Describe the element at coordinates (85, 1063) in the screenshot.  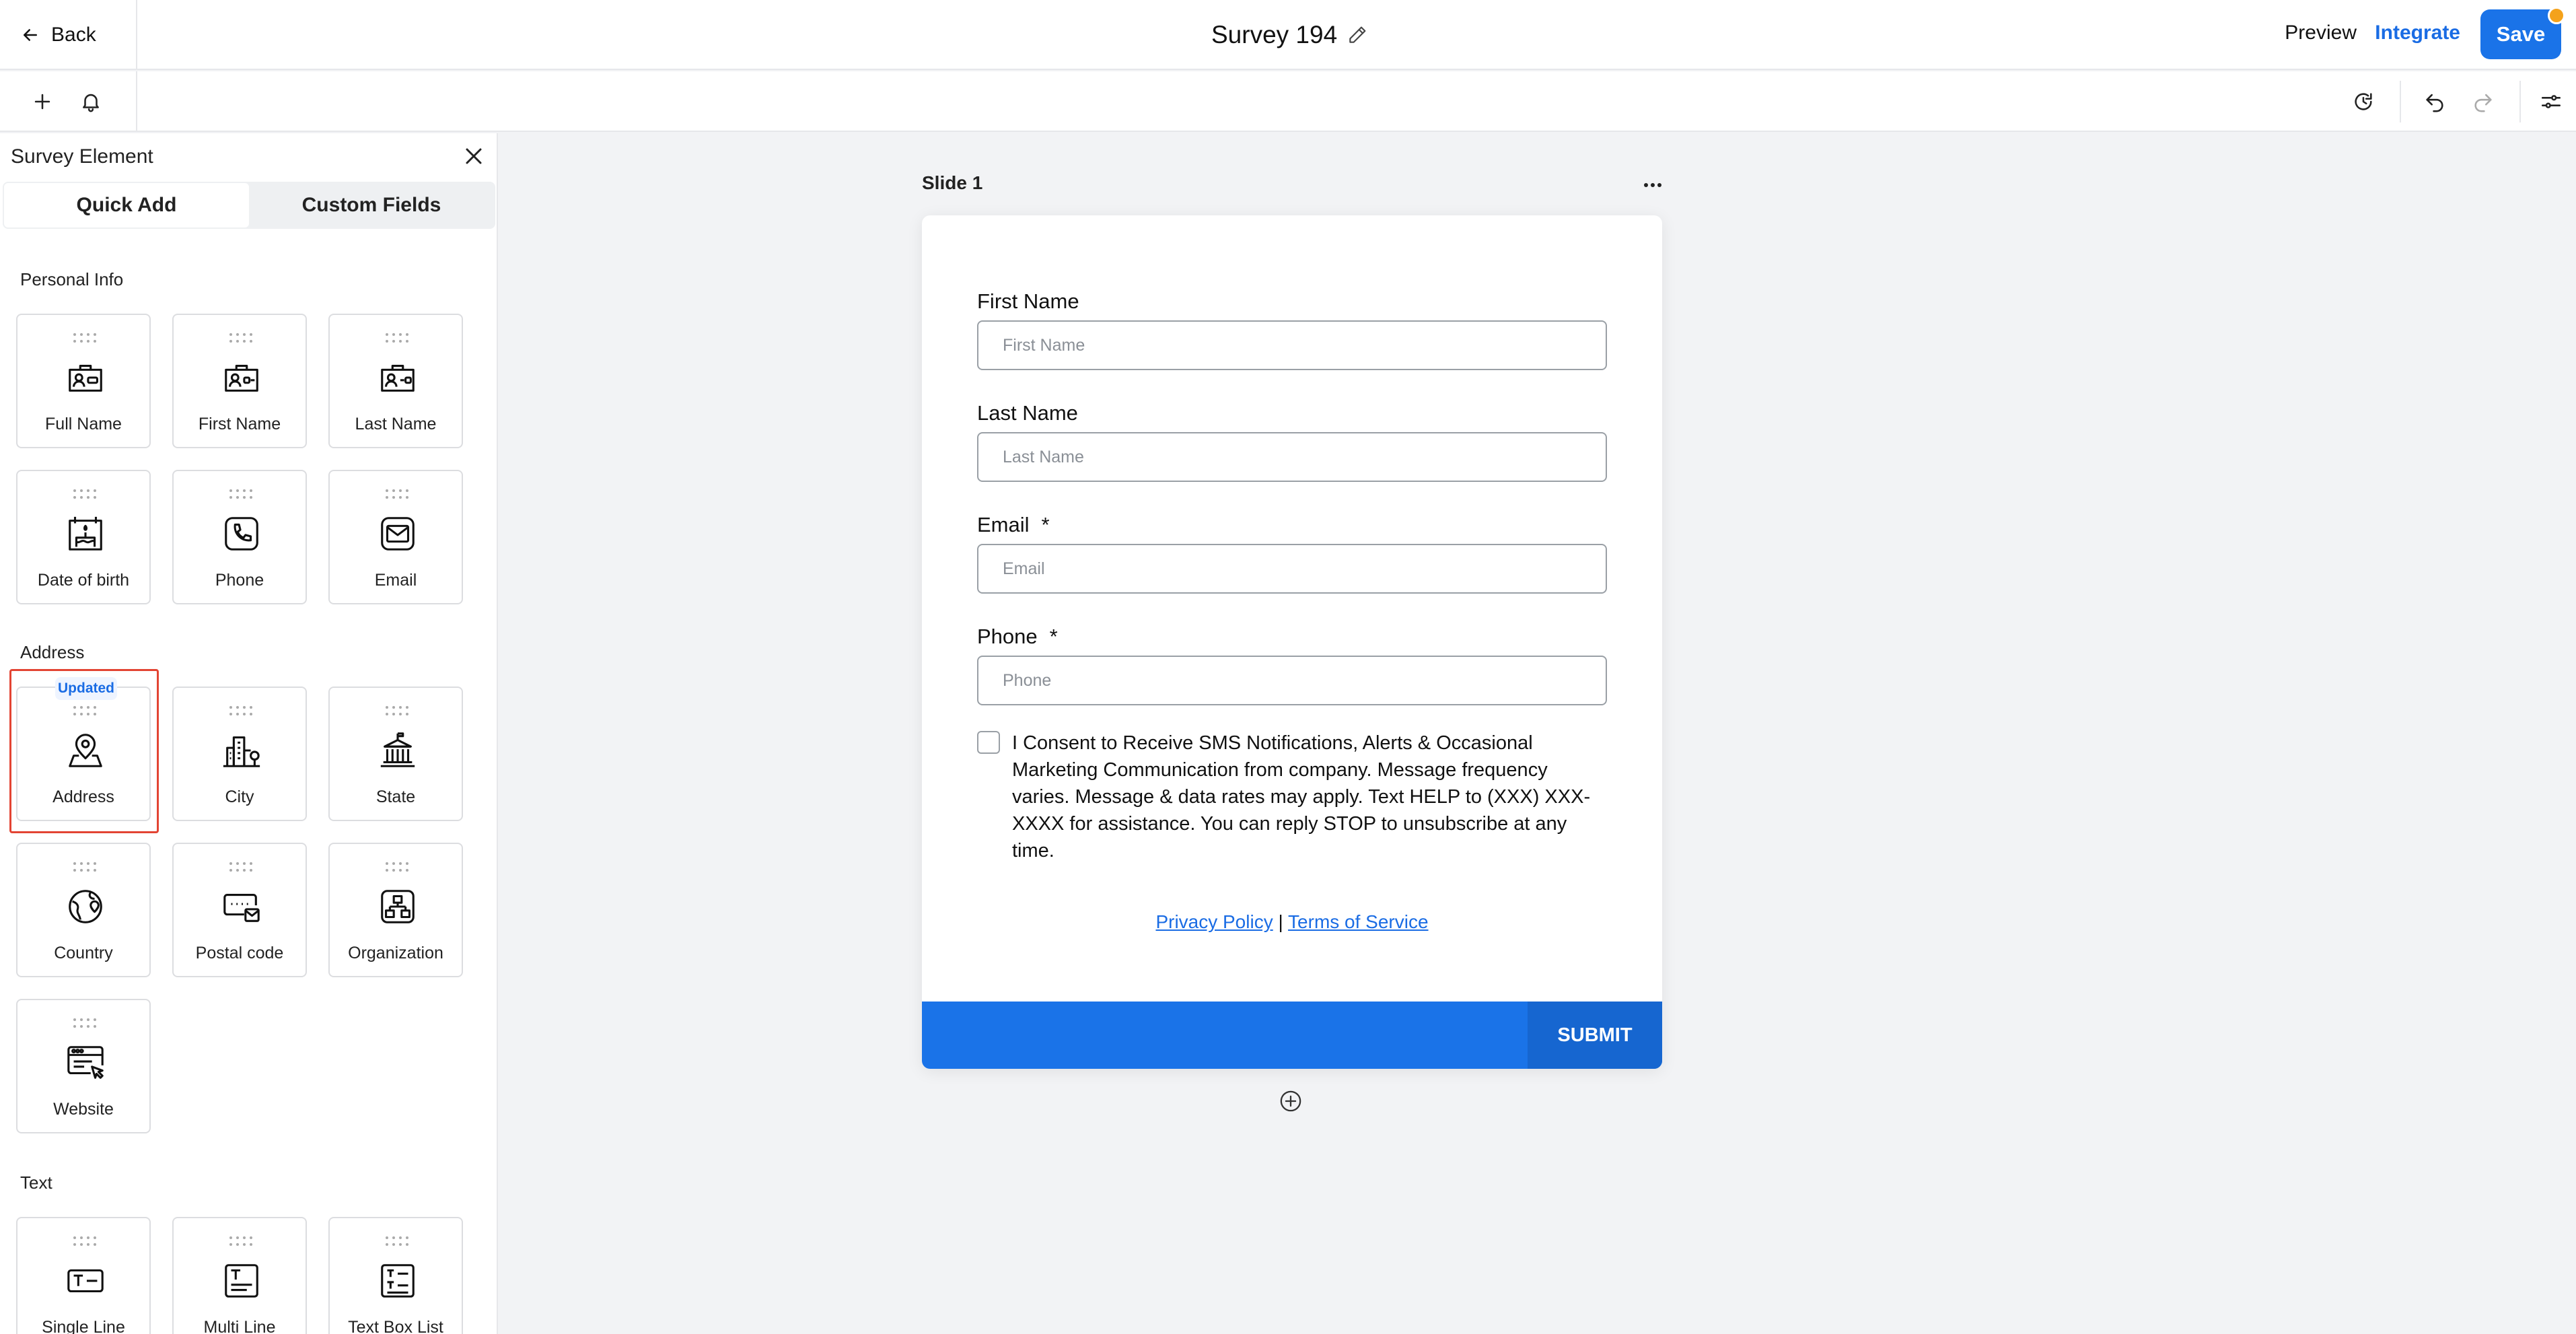
I see `browser-cursor-icon` at that location.